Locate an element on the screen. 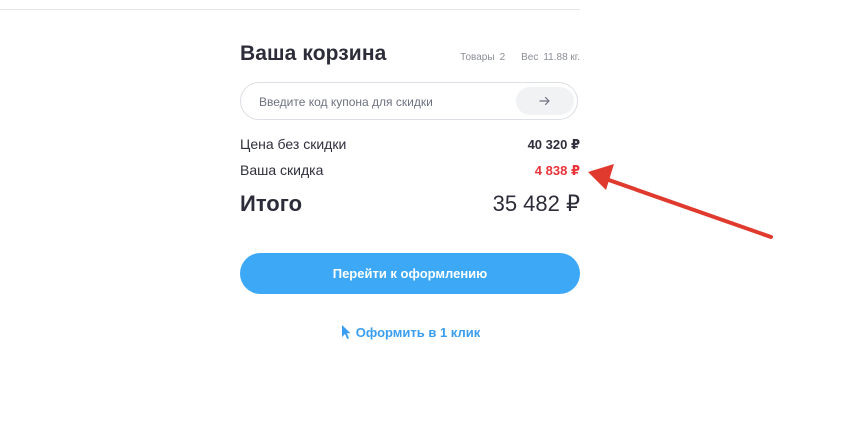 The width and height of the screenshot is (858, 422). one-click-link: Оформить в 1 клик is located at coordinates (410, 332).